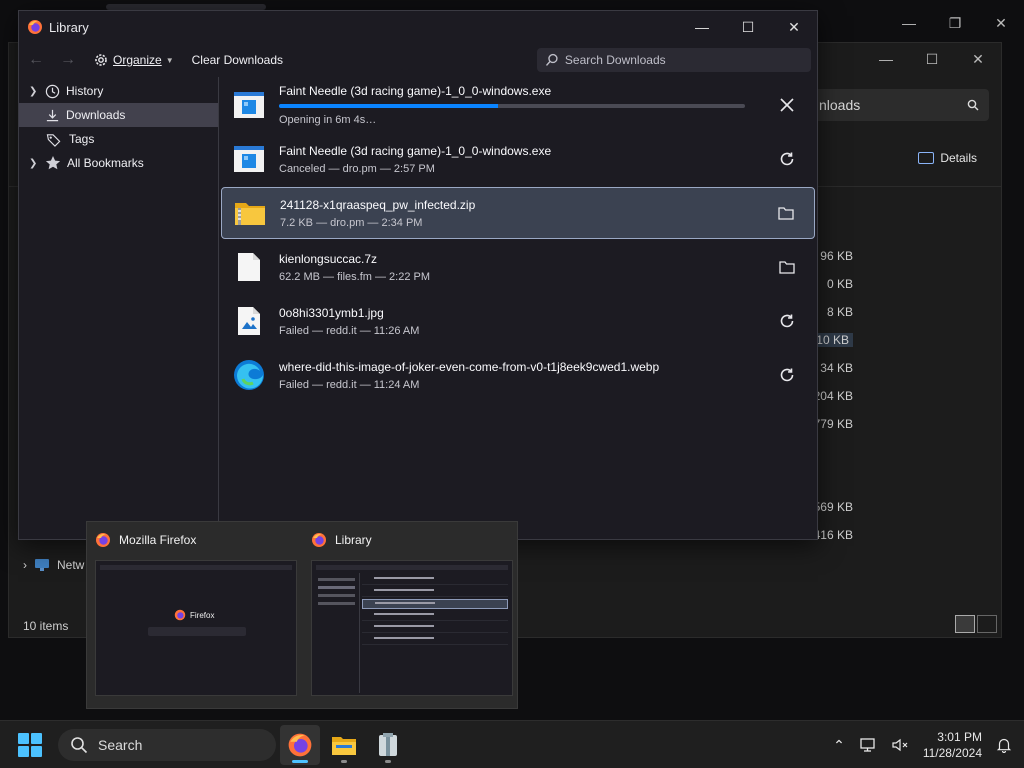 The image size is (1024, 768). What do you see at coordinates (965, 624) in the screenshot?
I see `details-view-icon` at bounding box center [965, 624].